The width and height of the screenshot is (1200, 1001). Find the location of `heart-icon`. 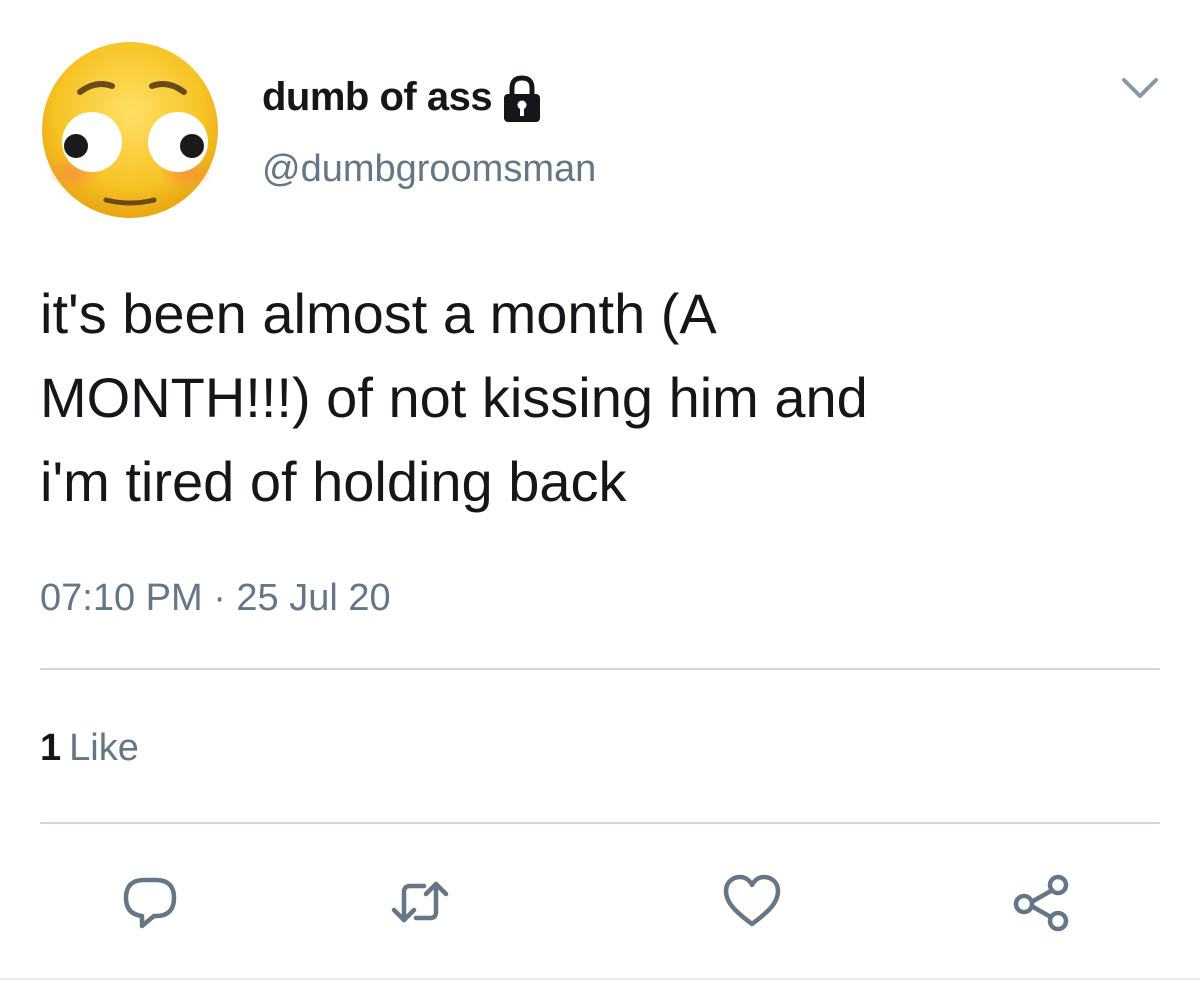

heart-icon is located at coordinates (752, 900).